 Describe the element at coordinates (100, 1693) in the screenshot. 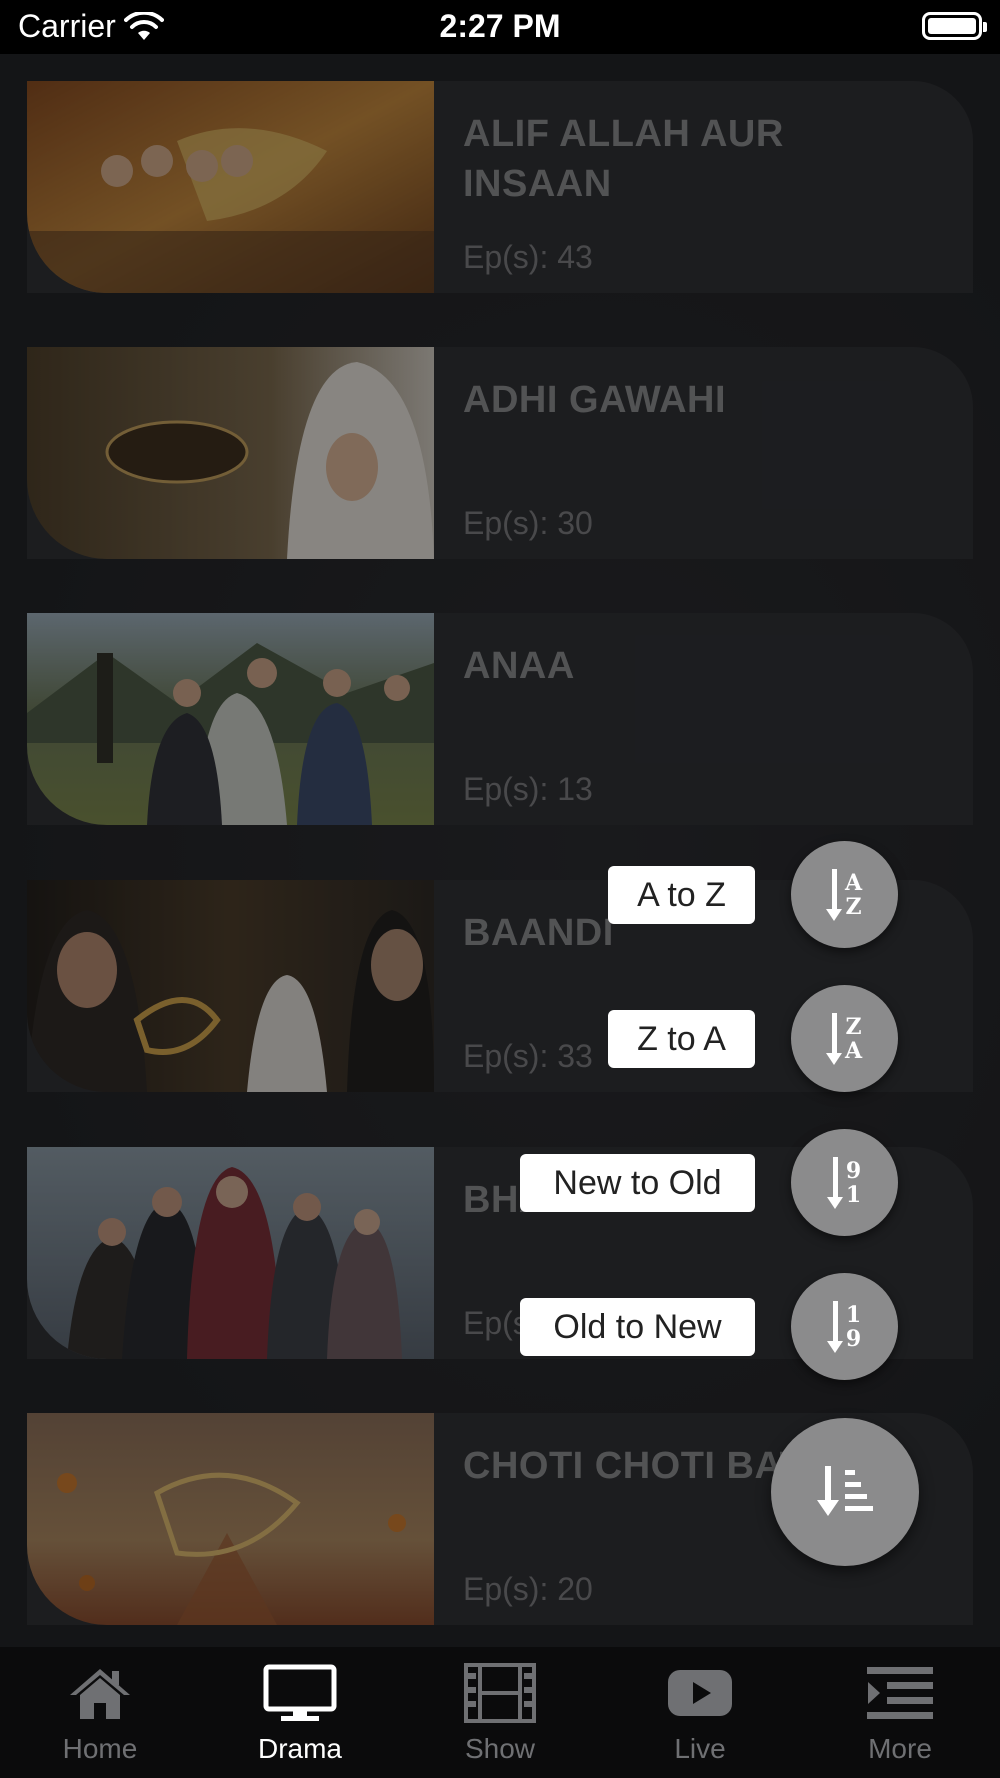

I see `home-icon` at that location.